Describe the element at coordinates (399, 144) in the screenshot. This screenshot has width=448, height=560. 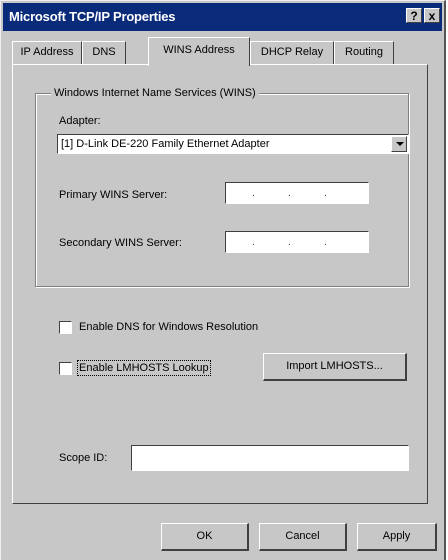
I see `chevron-down-icon` at that location.